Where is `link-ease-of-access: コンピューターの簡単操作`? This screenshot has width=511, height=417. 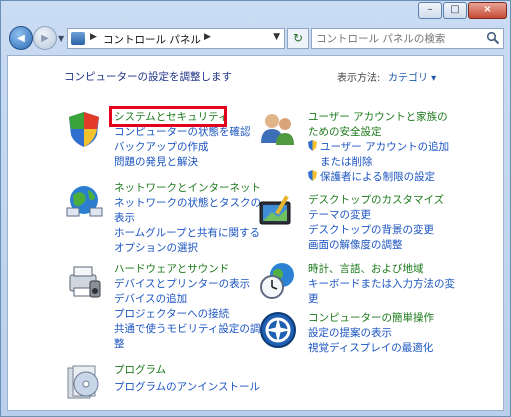
link-ease-of-access: コンピューターの簡単操作 is located at coordinates (371, 318).